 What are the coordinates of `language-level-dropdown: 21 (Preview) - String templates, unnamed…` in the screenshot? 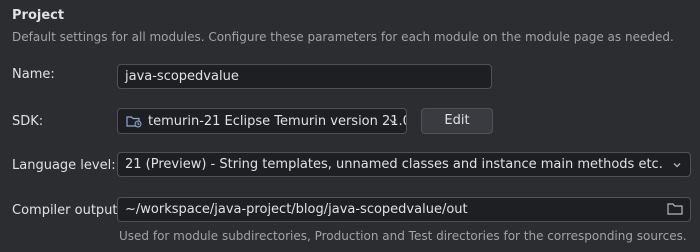 It's located at (404, 164).